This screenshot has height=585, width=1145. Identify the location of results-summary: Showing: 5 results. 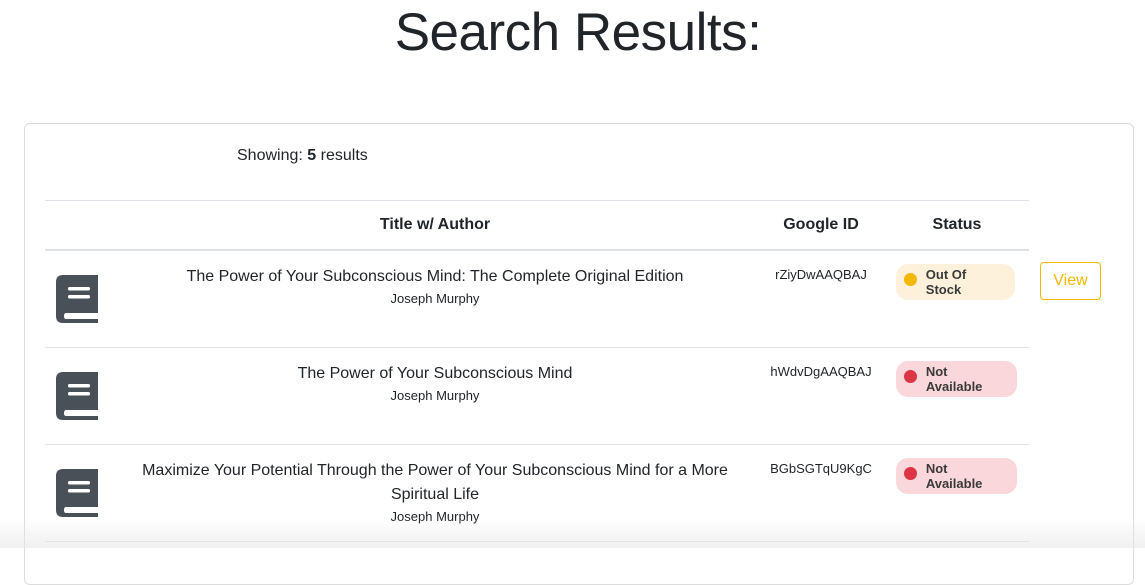
(302, 156).